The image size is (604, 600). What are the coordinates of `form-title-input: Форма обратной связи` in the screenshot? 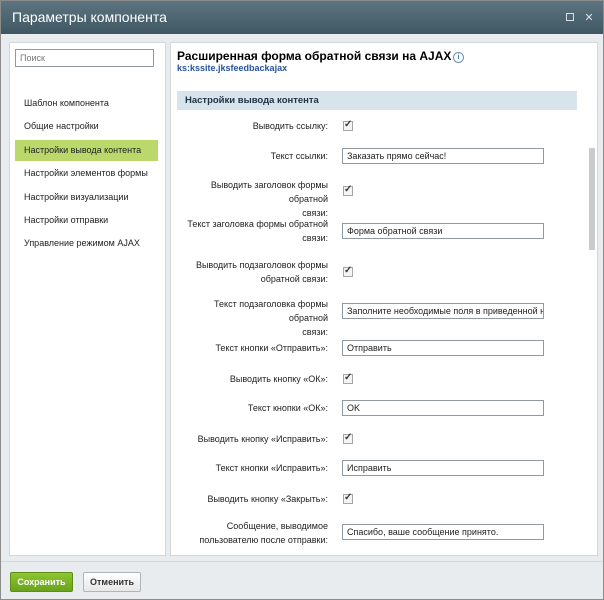 It's located at (443, 231).